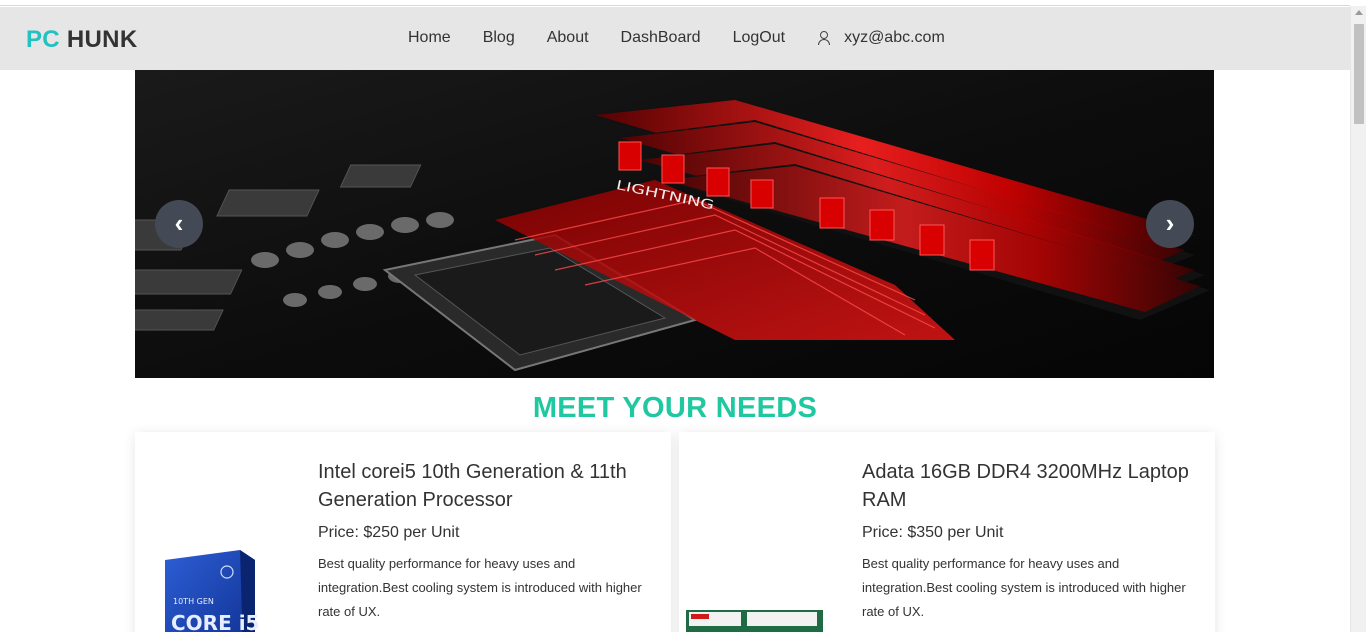 The image size is (1366, 632). Describe the element at coordinates (568, 38) in the screenshot. I see `nav-about: About` at that location.